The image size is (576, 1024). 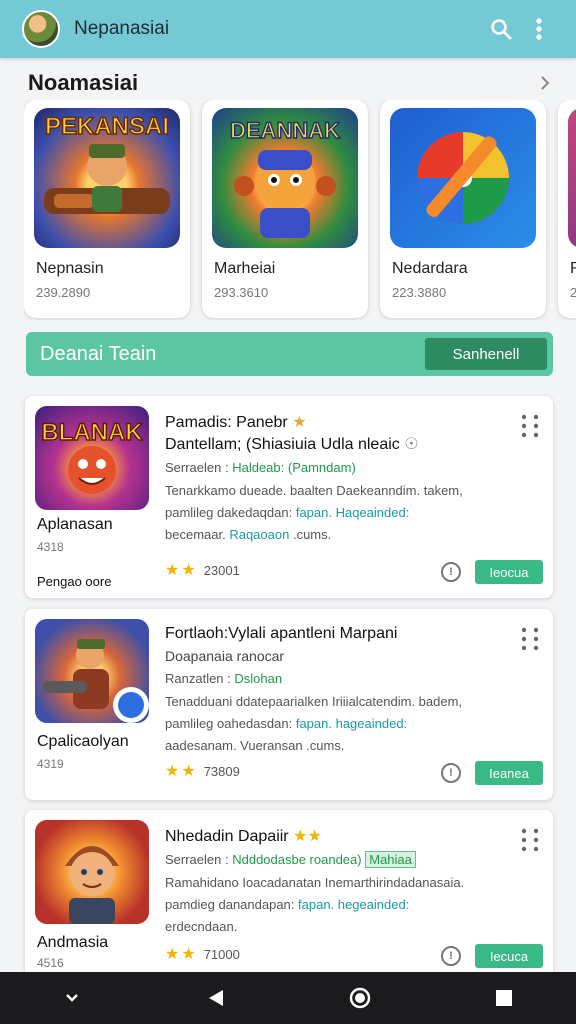 I want to click on nav-home-button, so click(x=360, y=998).